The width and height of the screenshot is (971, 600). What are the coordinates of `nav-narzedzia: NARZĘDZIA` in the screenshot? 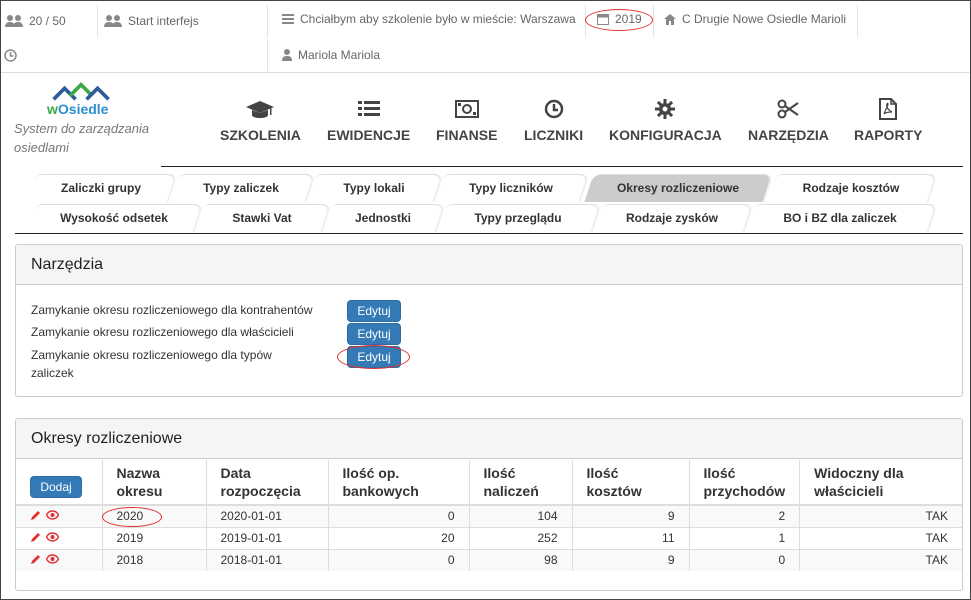 It's located at (788, 120).